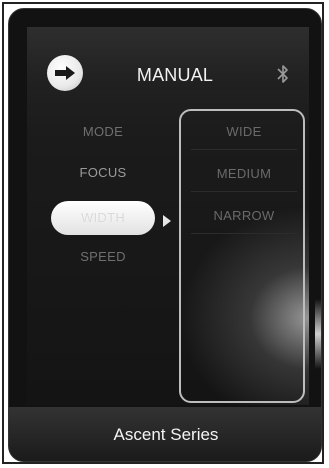 Image resolution: width=329 pixels, height=468 pixels. What do you see at coordinates (318, 334) in the screenshot?
I see `edge-highlight` at bounding box center [318, 334].